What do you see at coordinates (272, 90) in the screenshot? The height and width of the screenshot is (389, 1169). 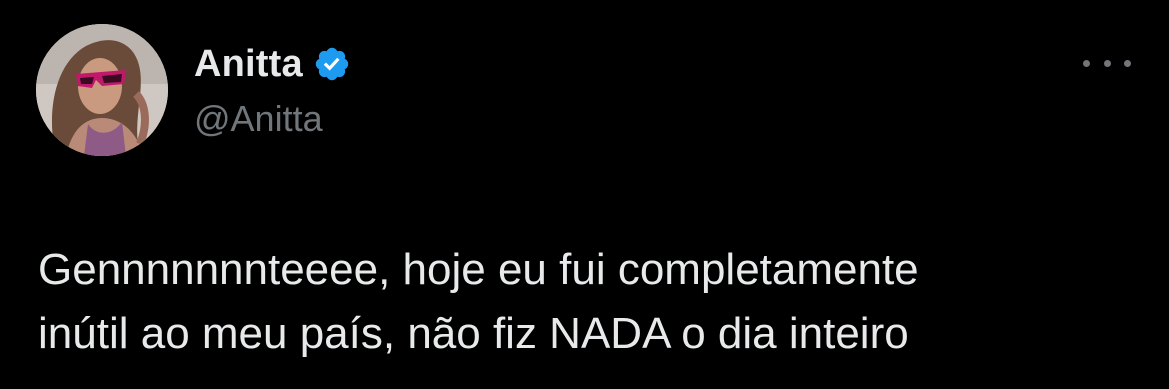 I see `author-block: Anitta @Anitta` at bounding box center [272, 90].